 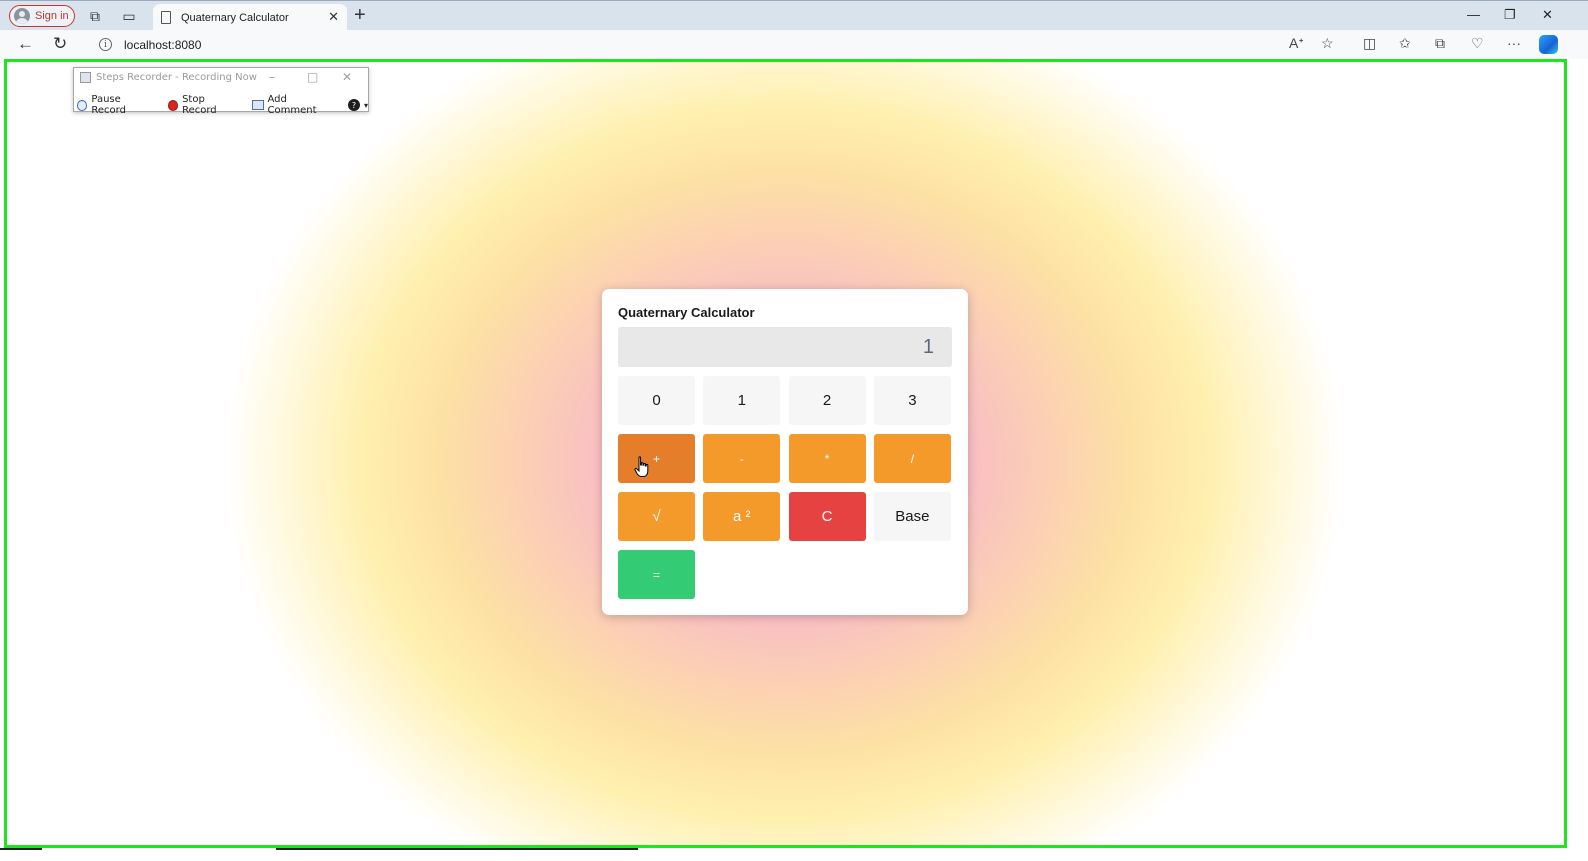 What do you see at coordinates (1473, 14) in the screenshot?
I see `minimize-icon: —` at bounding box center [1473, 14].